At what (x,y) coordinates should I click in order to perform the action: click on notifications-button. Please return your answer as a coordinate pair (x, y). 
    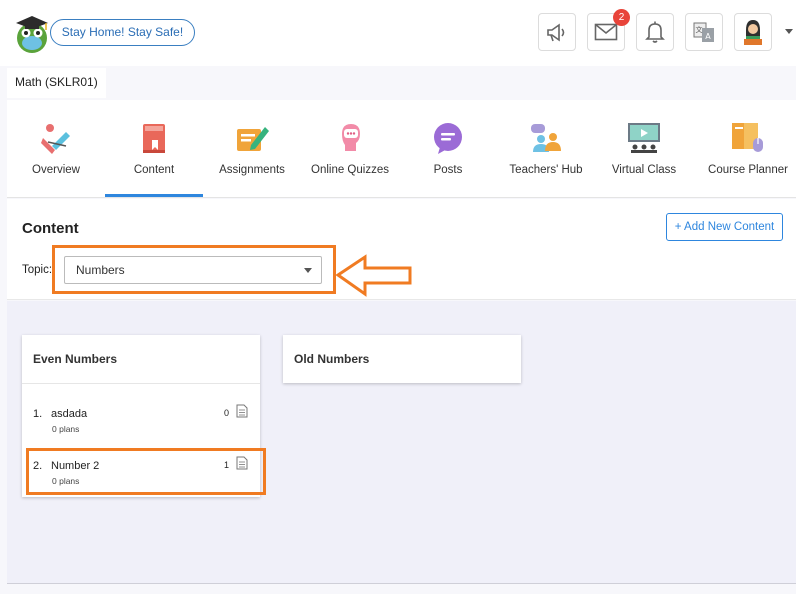
    Looking at the image, I should click on (655, 32).